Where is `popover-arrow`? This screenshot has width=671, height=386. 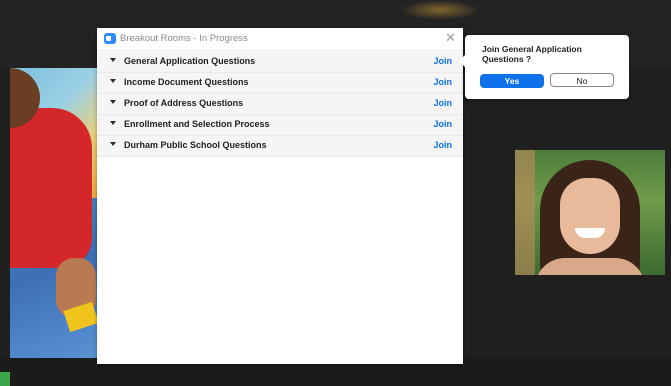
popover-arrow is located at coordinates (462, 61).